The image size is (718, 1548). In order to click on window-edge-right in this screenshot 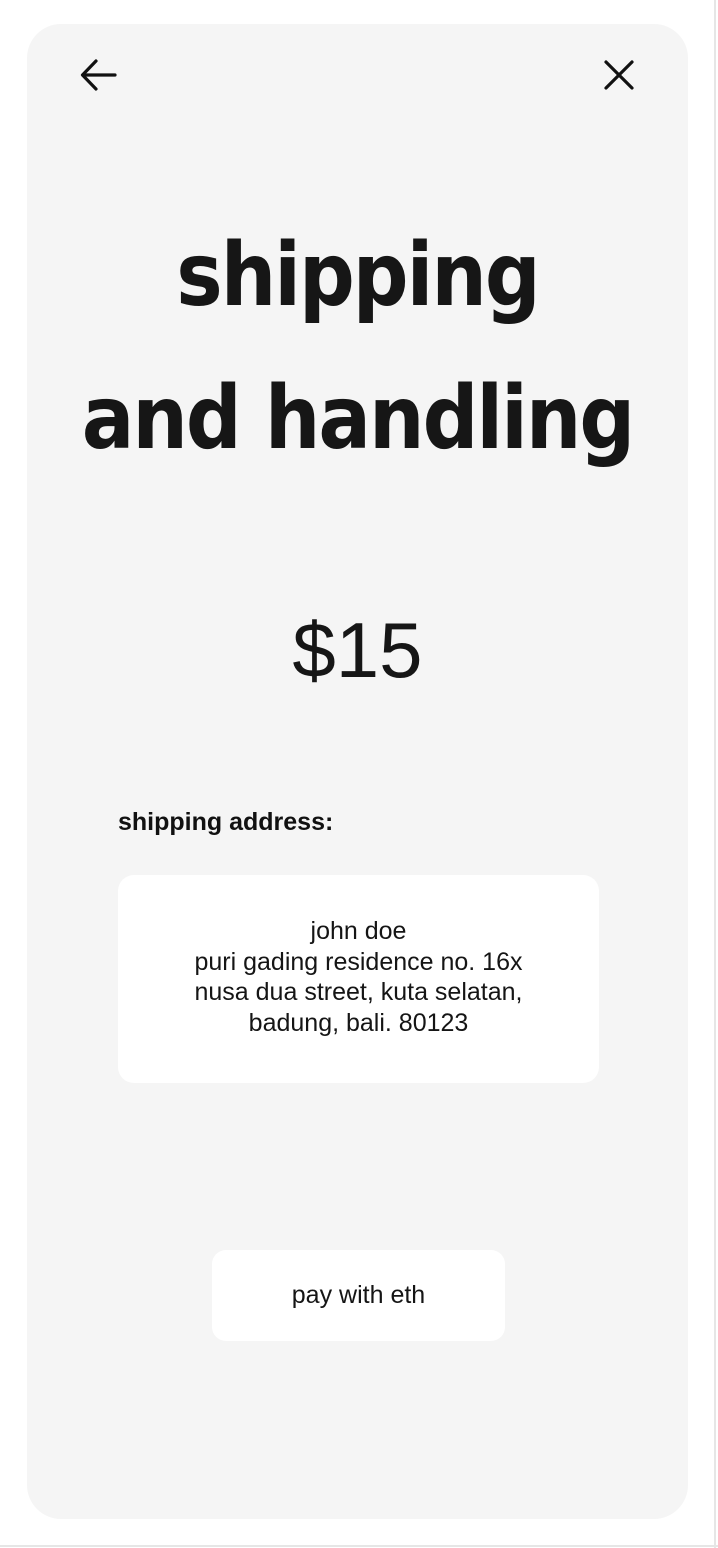, I will do `click(715, 774)`.